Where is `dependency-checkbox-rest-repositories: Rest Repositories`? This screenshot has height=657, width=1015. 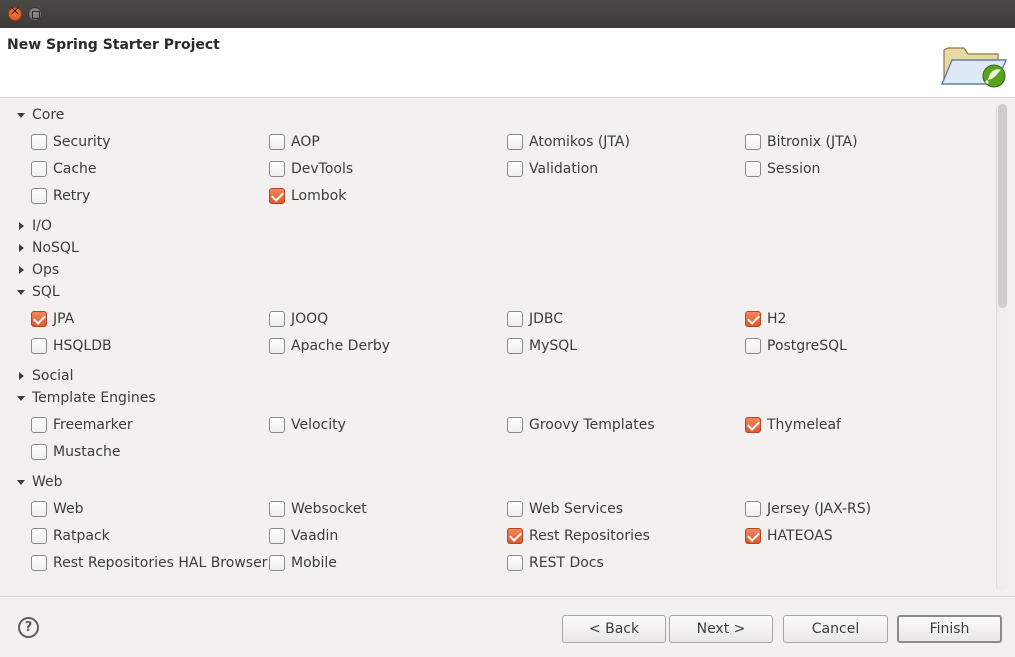 dependency-checkbox-rest-repositories: Rest Repositories is located at coordinates (578, 536).